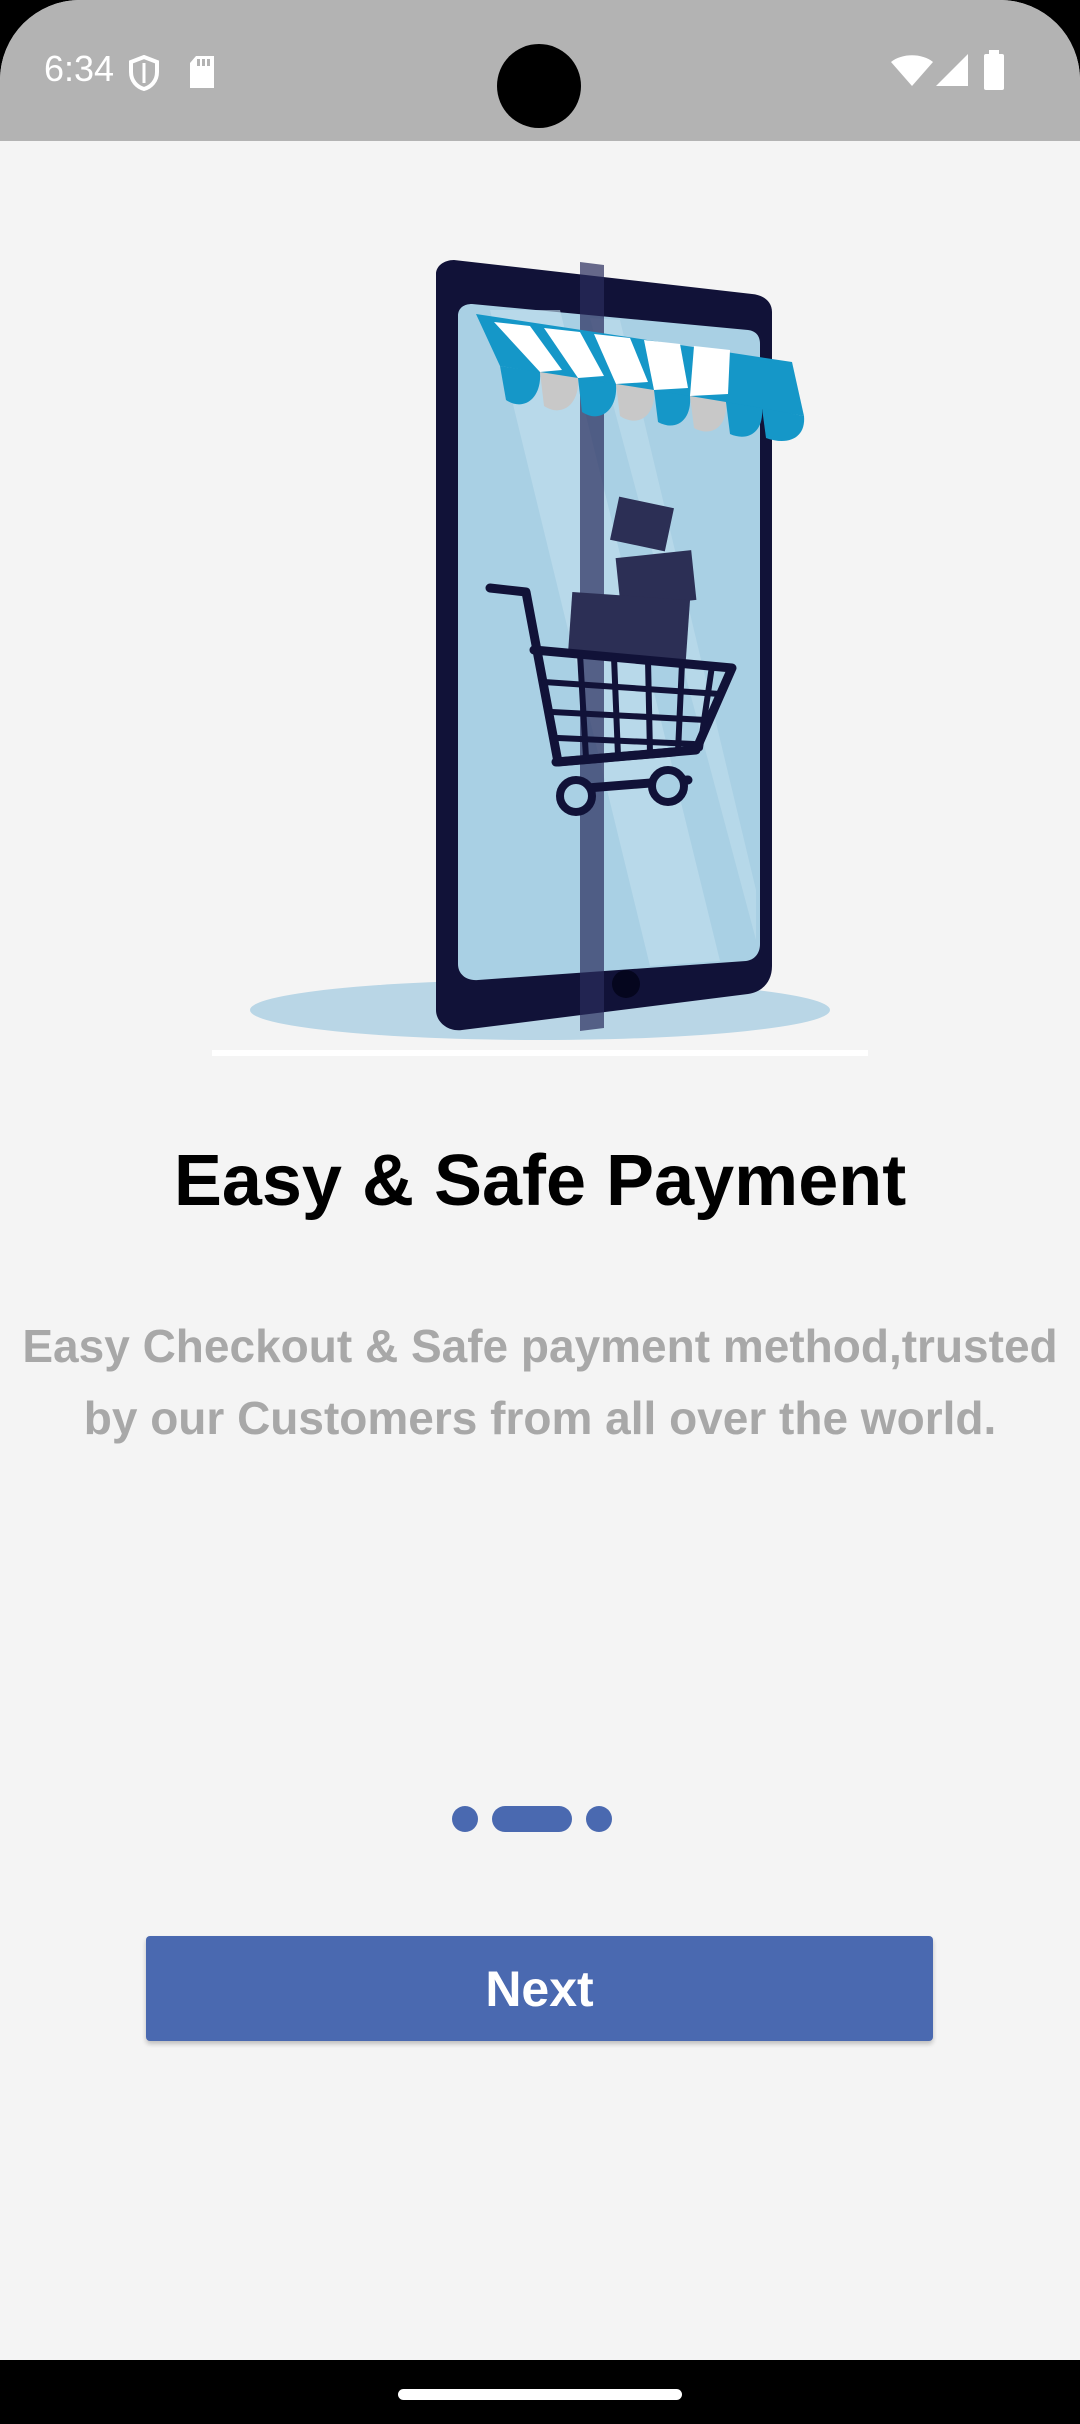  I want to click on next-button: Next, so click(539, 1988).